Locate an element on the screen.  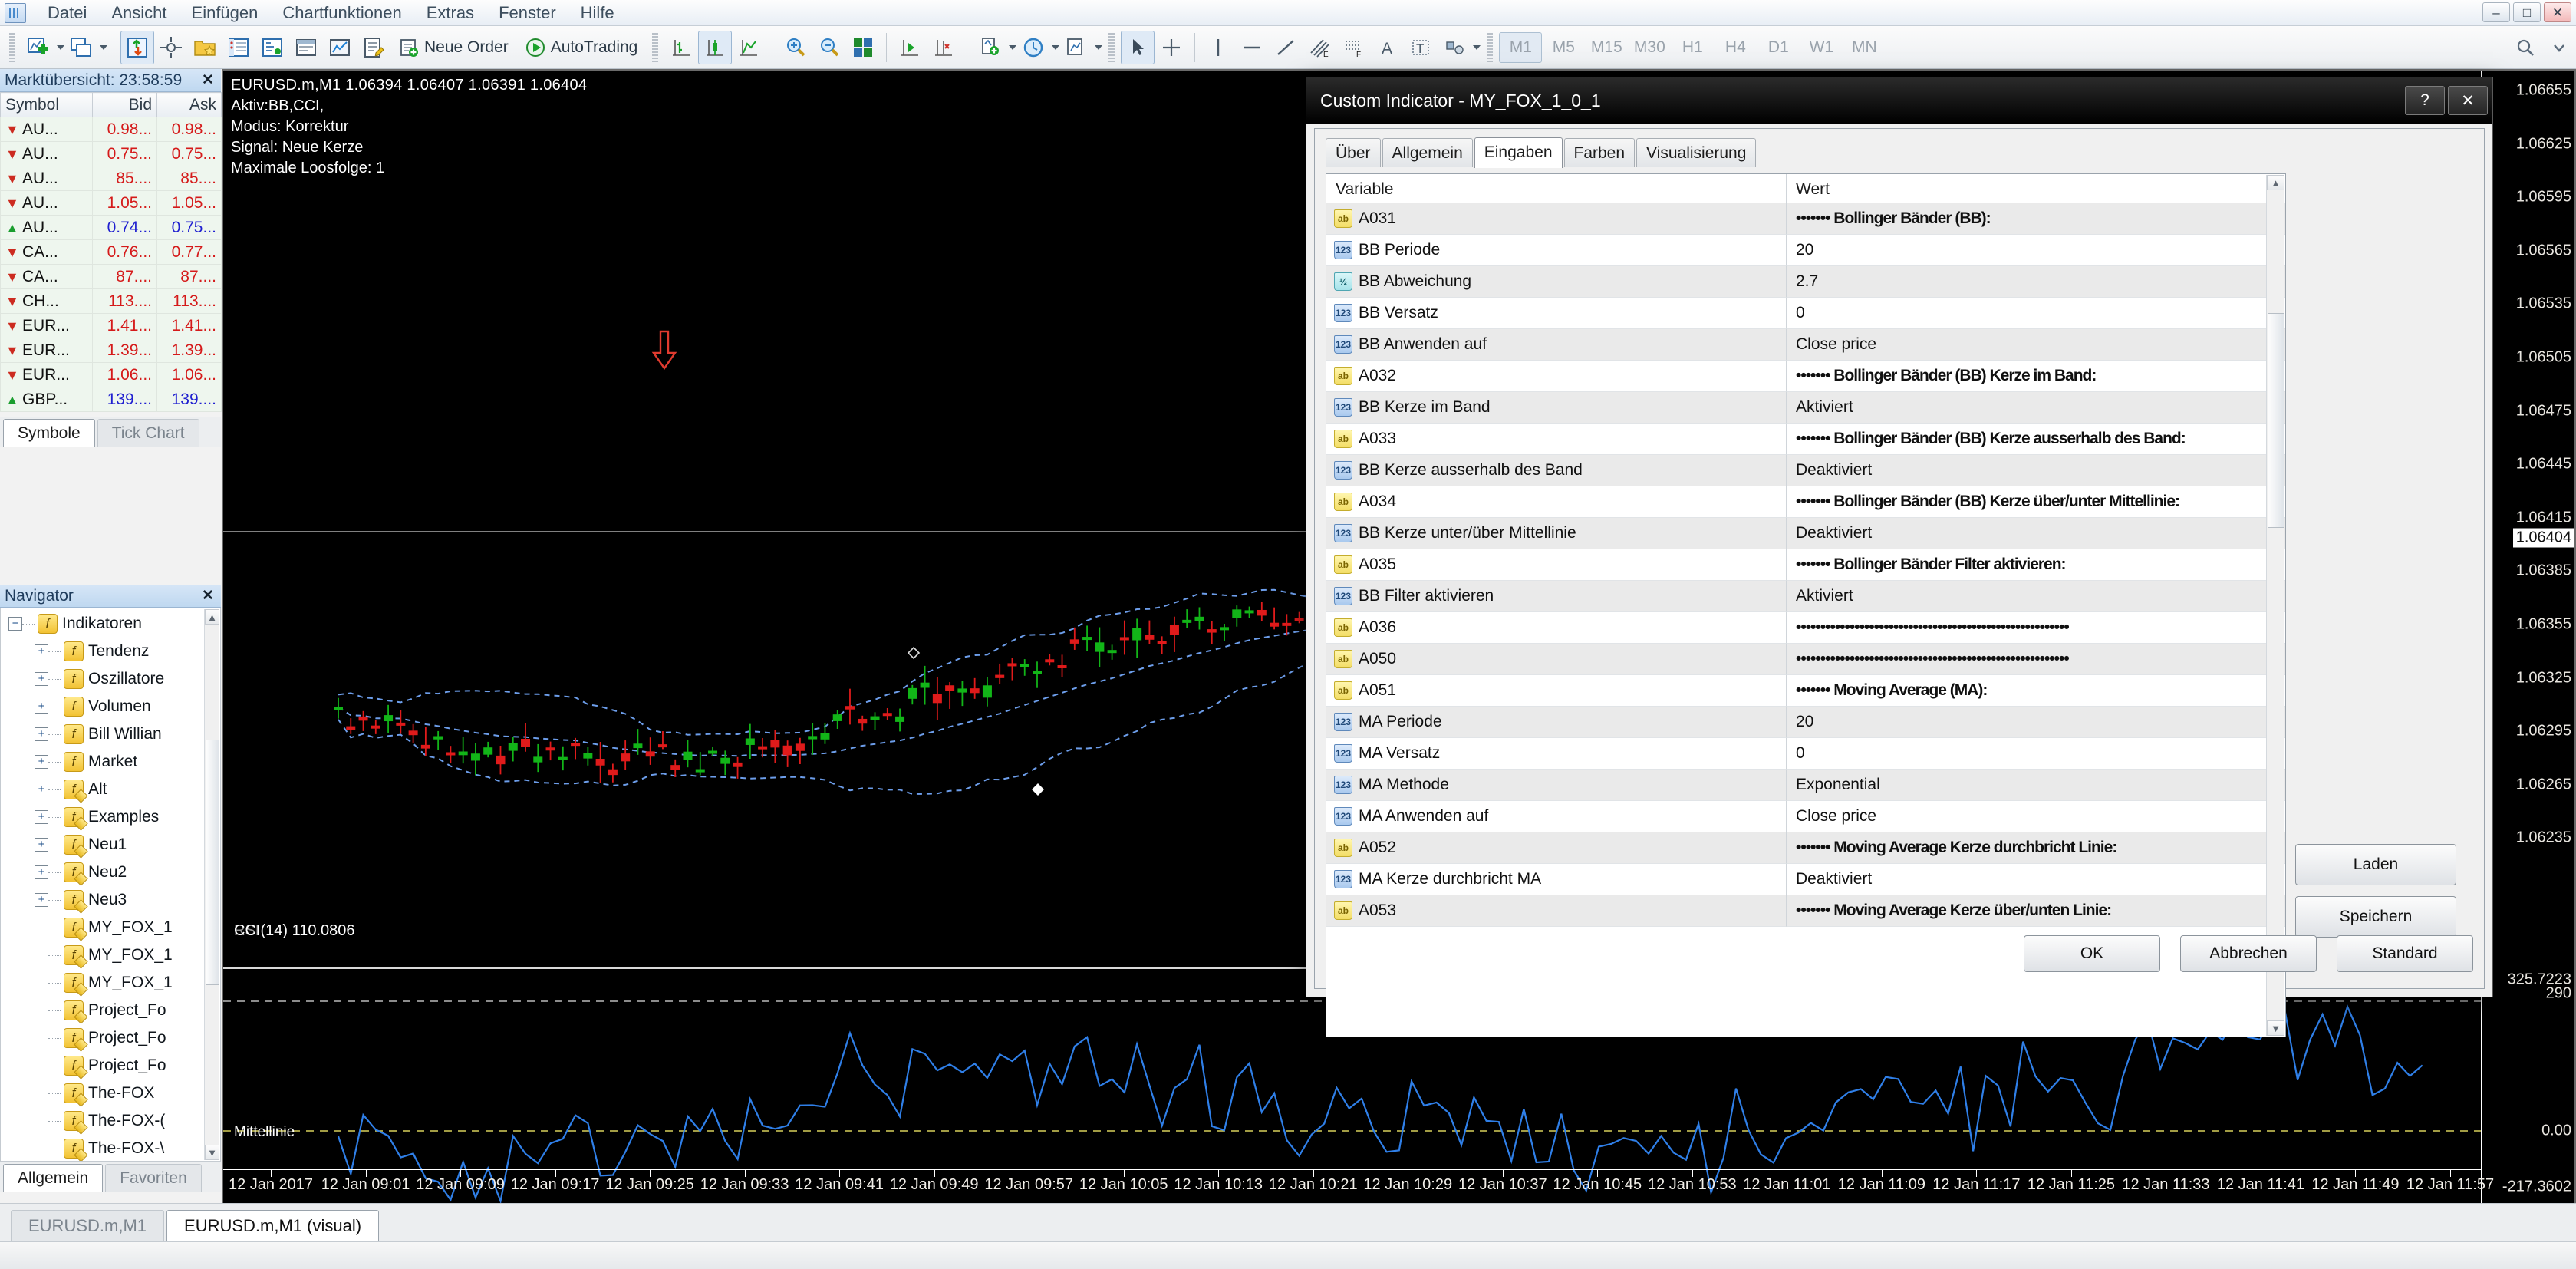
timeframe-h1: H1 is located at coordinates (1692, 48).